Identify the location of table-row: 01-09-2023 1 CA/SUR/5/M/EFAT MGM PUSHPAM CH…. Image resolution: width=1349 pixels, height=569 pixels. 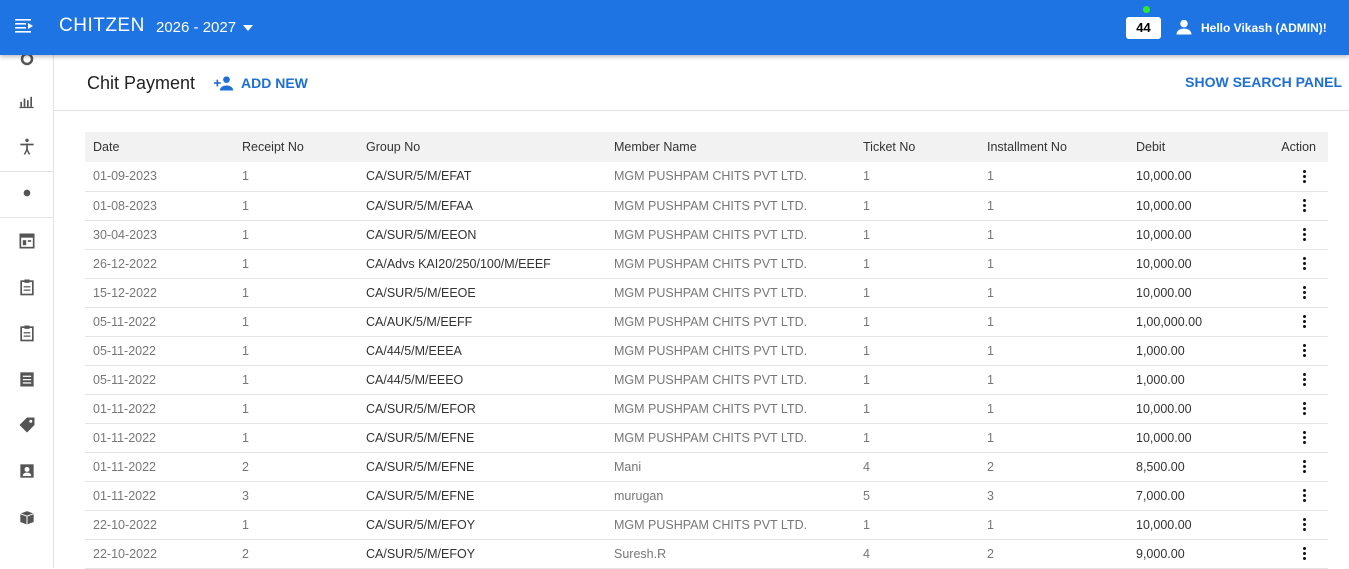
(706, 176).